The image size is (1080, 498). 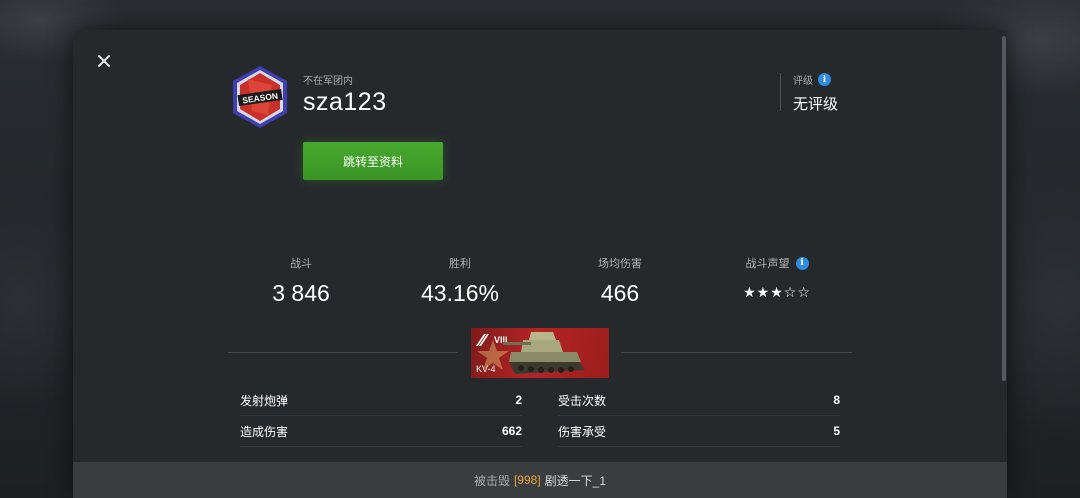 I want to click on stat-battles: 战斗 3 846, so click(x=301, y=281).